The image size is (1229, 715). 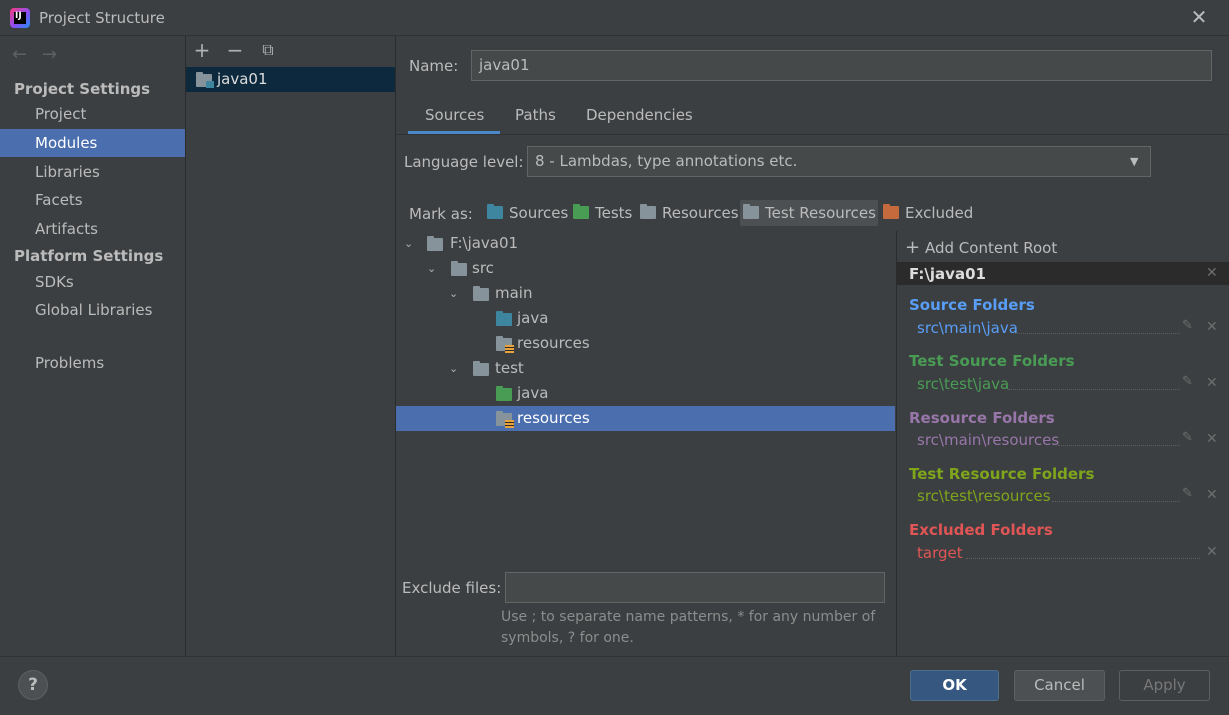 What do you see at coordinates (92, 200) in the screenshot?
I see `nav-item-facets: Facets` at bounding box center [92, 200].